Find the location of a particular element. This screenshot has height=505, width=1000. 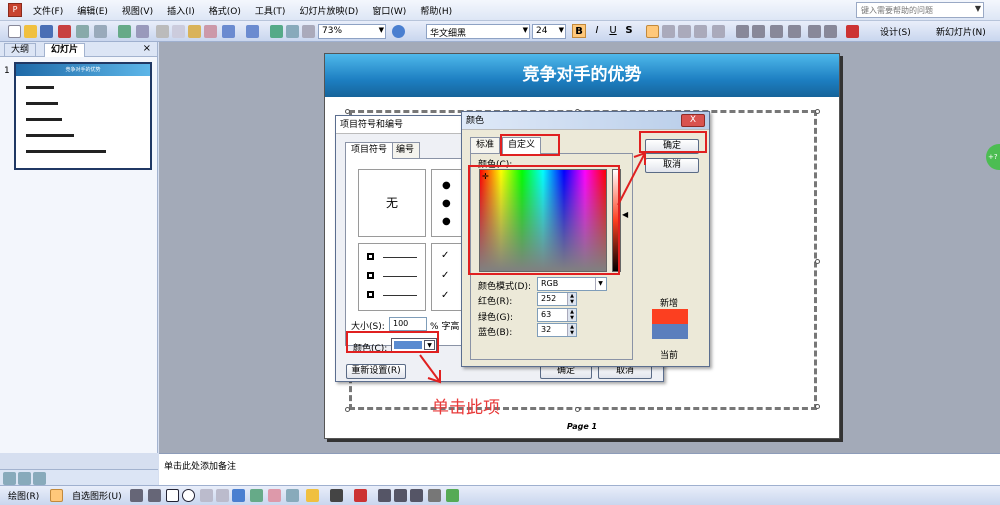

oval-icon is located at coordinates (188, 495).